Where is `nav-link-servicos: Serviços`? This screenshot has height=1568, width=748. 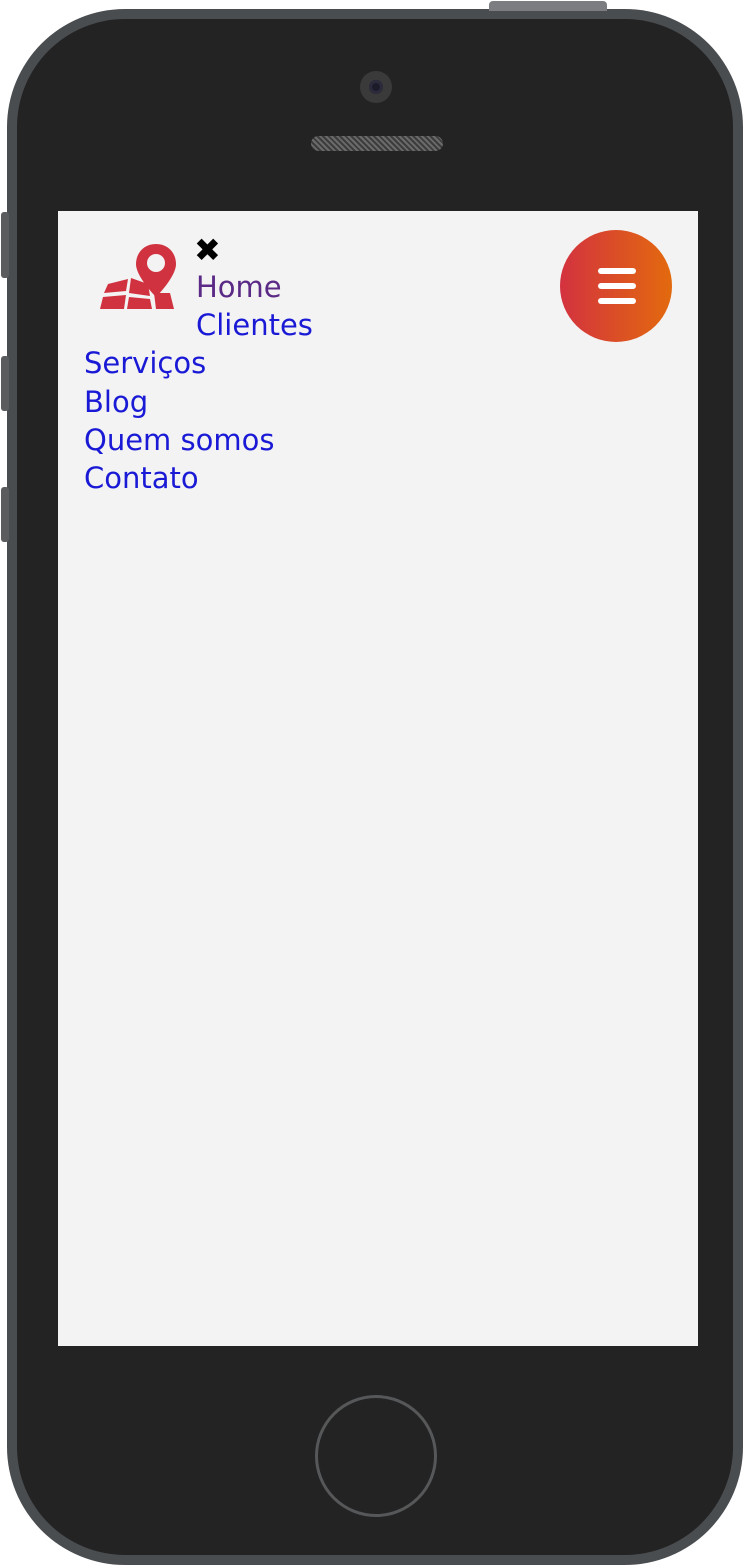
nav-link-servicos: Serviços is located at coordinates (145, 363).